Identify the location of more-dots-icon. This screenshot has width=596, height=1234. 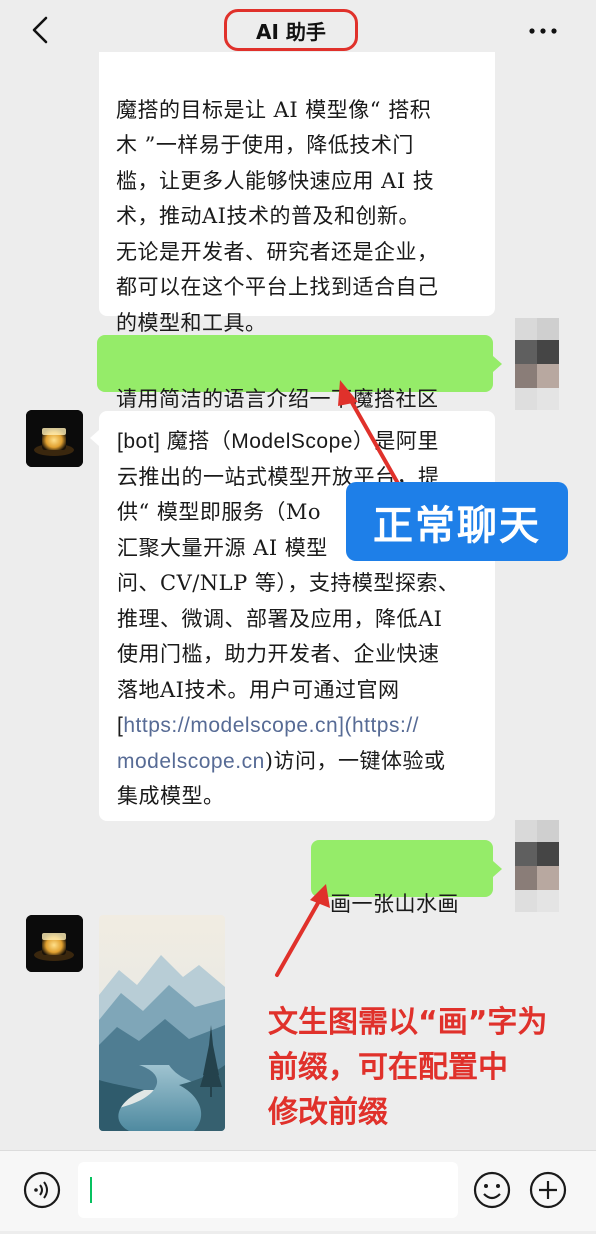
(543, 31).